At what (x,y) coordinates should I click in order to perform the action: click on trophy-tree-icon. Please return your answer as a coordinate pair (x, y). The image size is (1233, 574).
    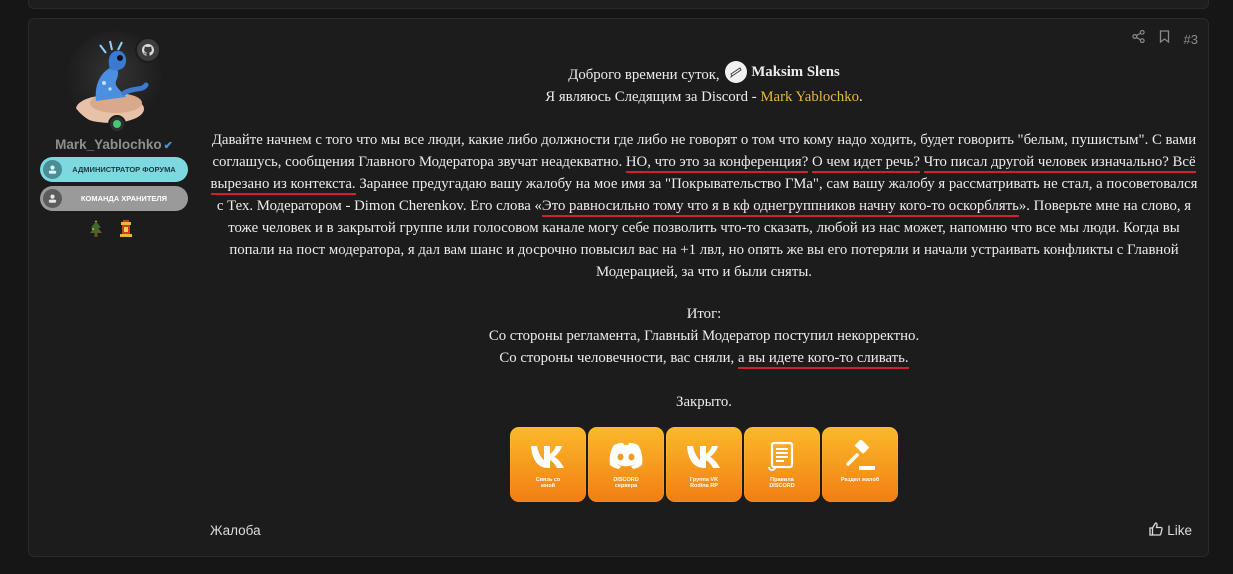
    Looking at the image, I should click on (96, 231).